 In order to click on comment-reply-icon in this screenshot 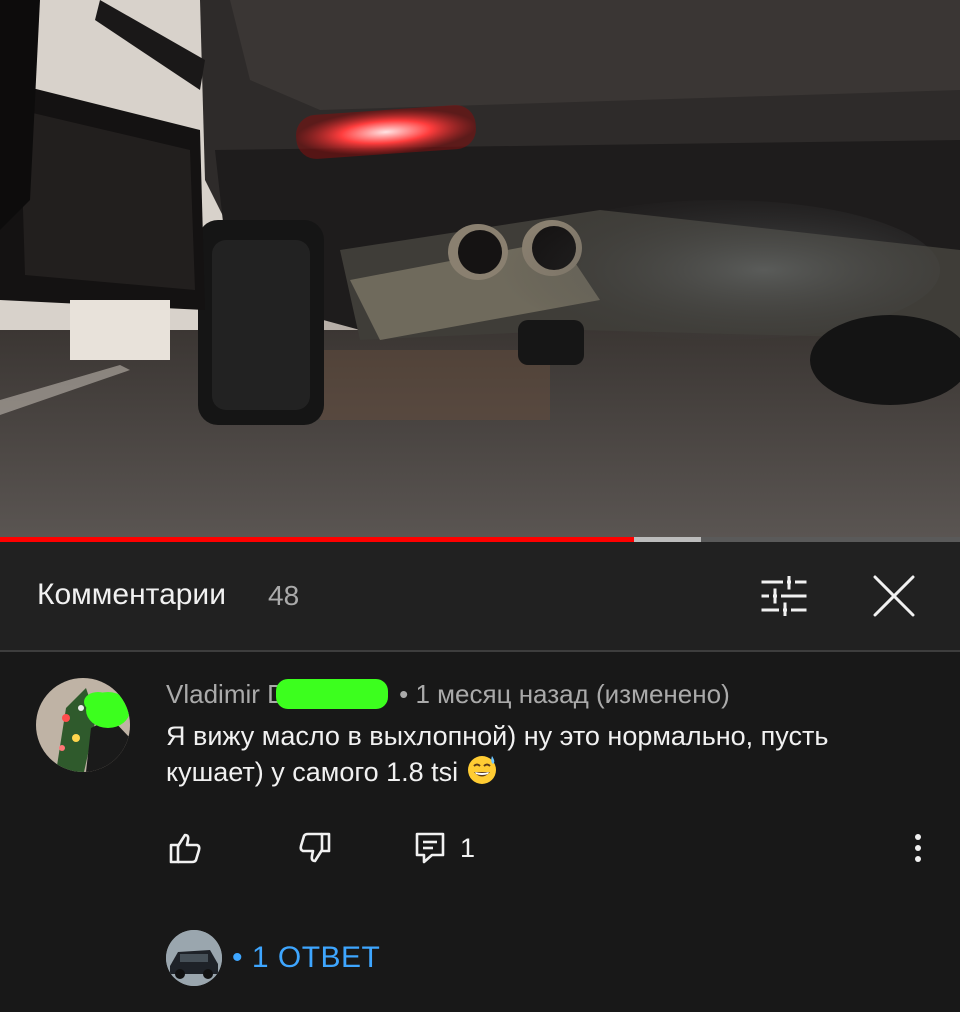, I will do `click(430, 848)`.